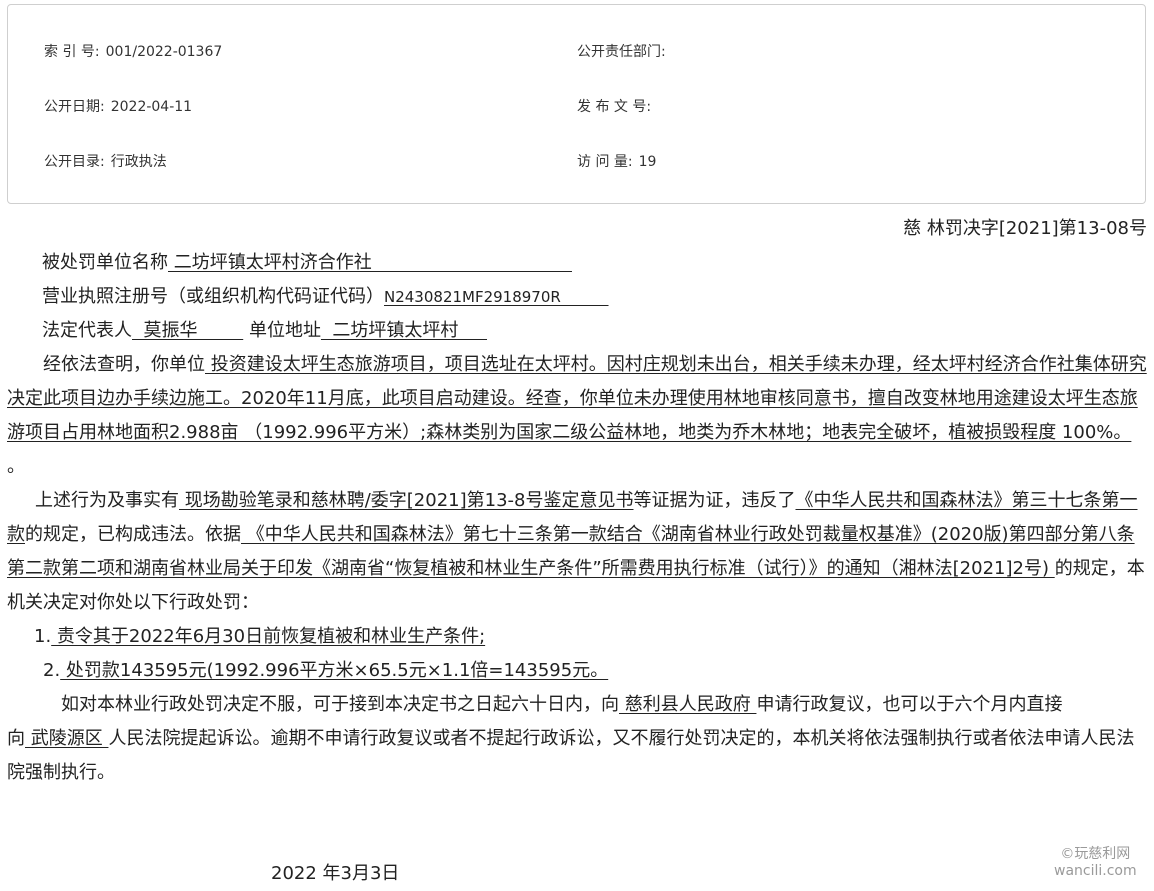  What do you see at coordinates (1095, 854) in the screenshot?
I see `watermark-line-1: ©玩慈利网` at bounding box center [1095, 854].